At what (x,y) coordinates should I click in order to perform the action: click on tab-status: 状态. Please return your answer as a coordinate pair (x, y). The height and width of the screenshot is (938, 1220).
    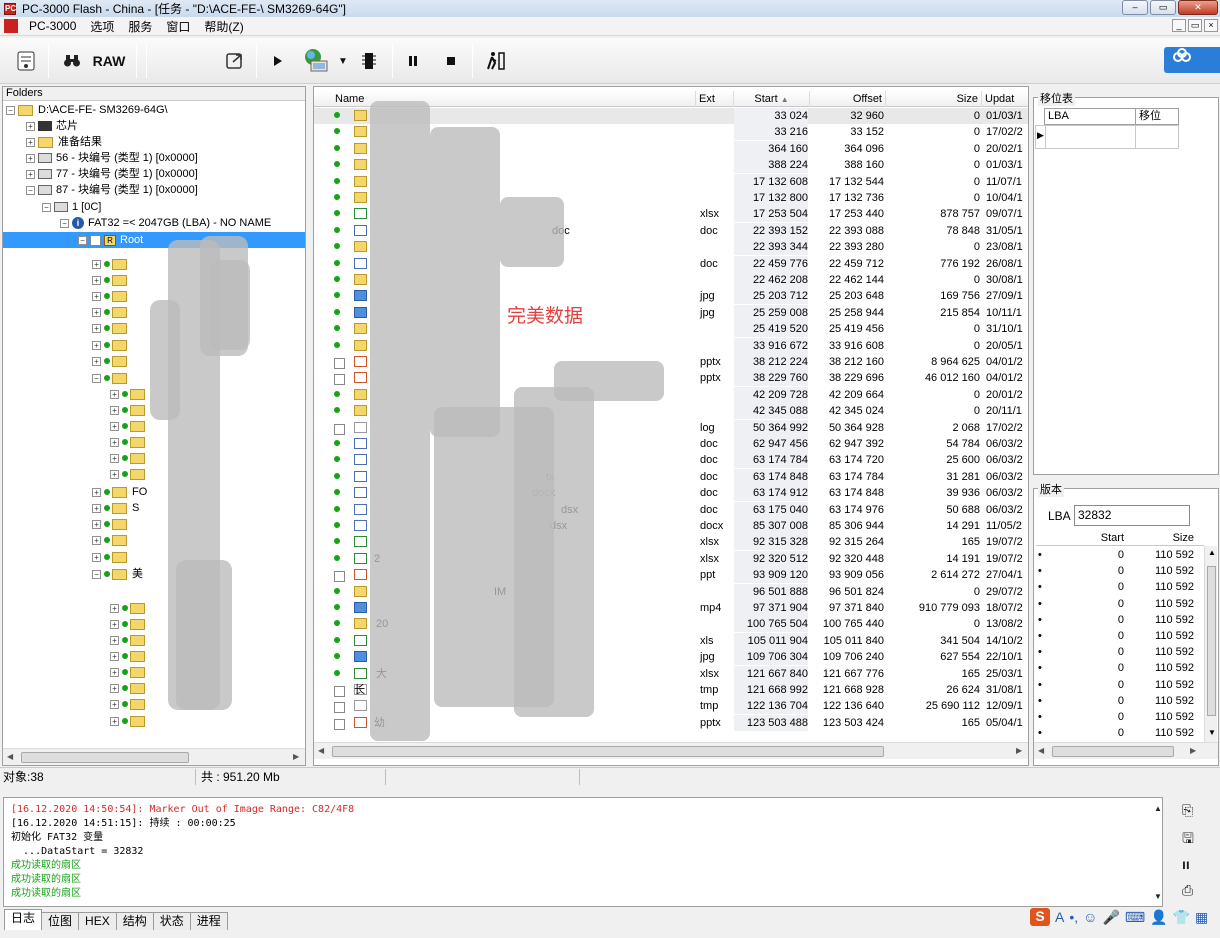
    Looking at the image, I should click on (171, 921).